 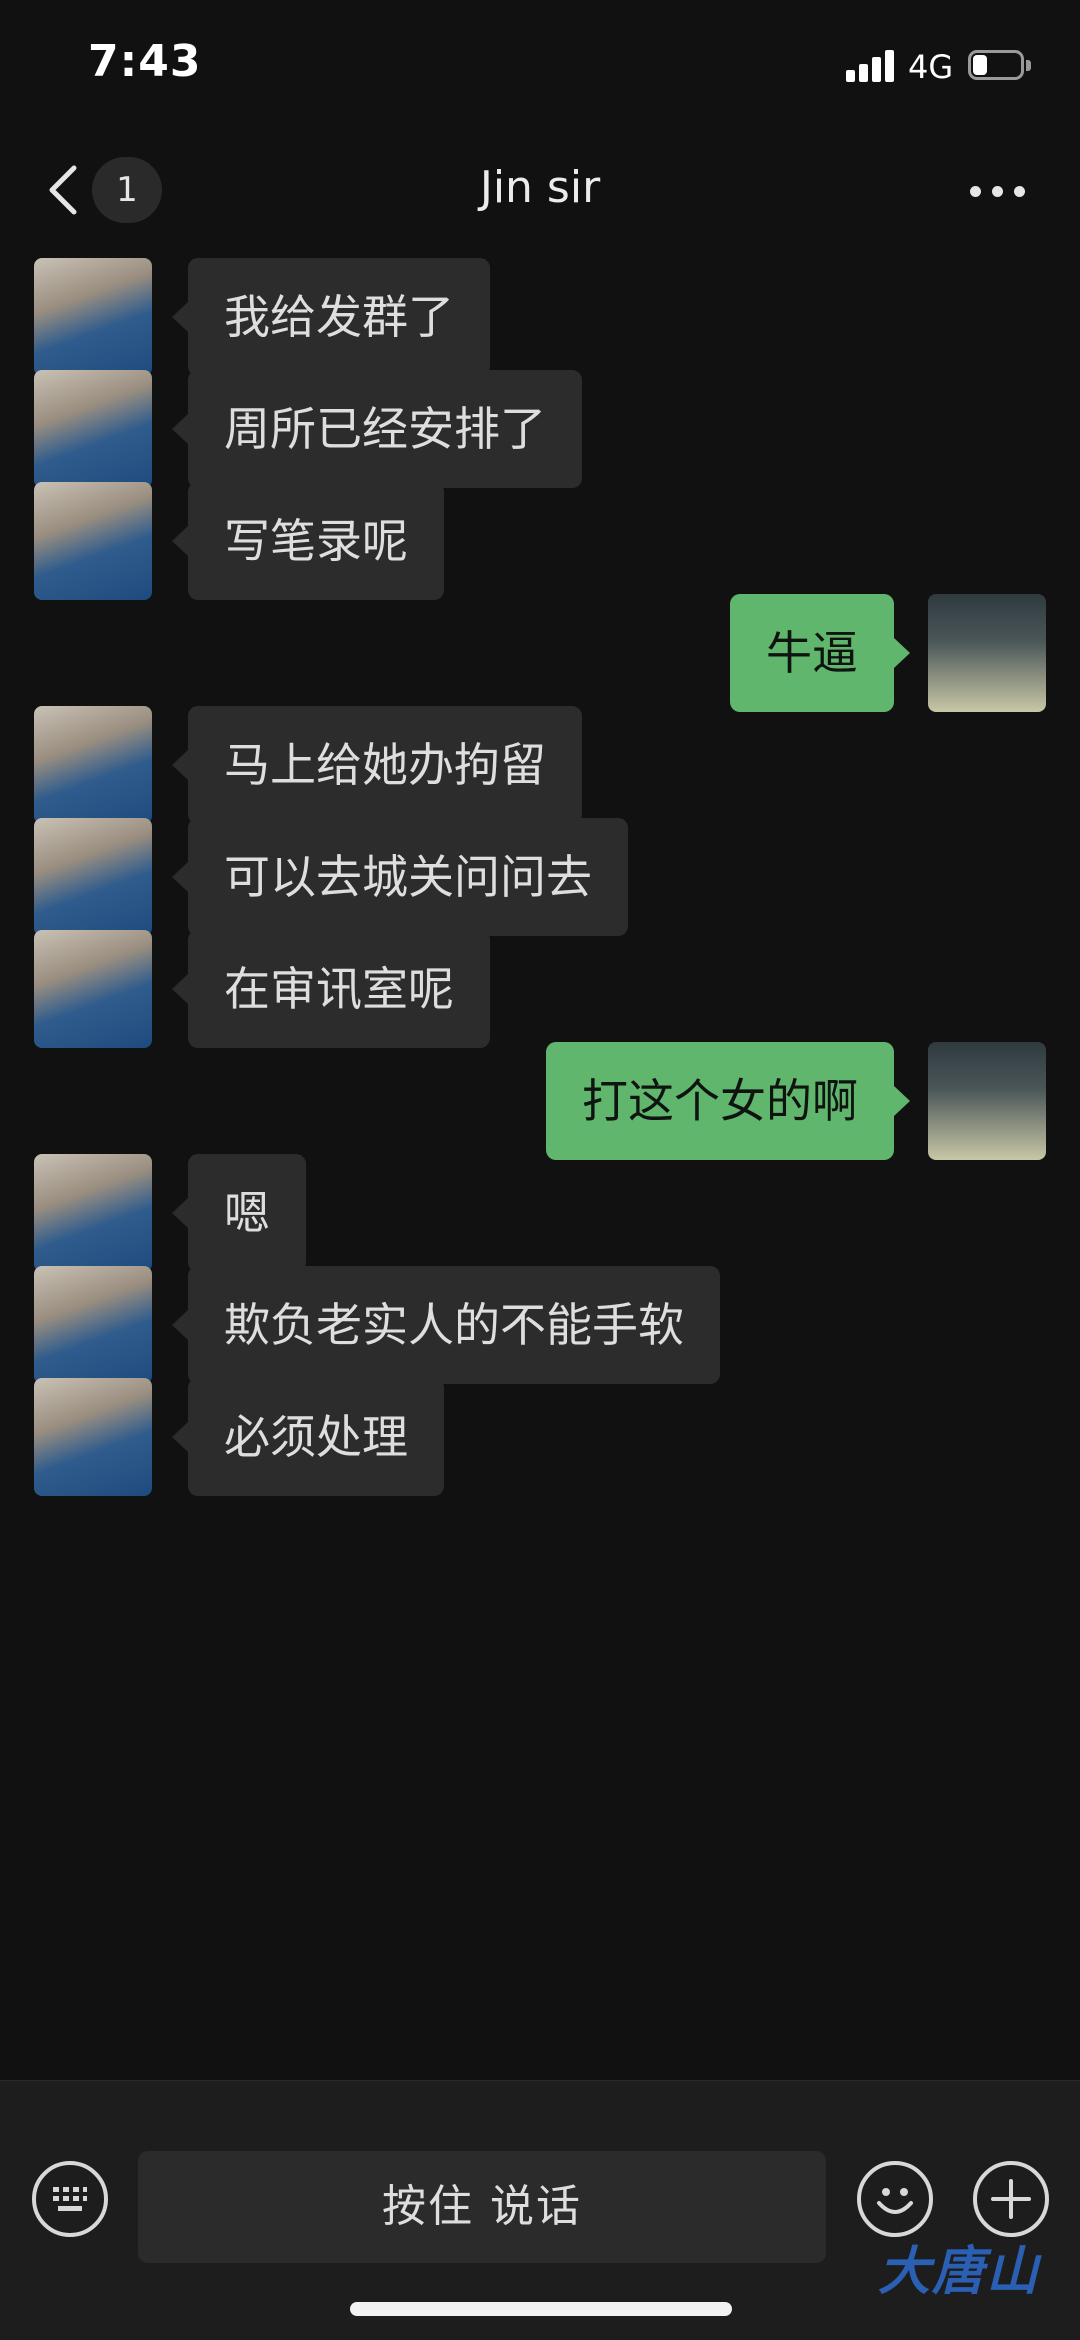 I want to click on message-row: 欺负老实人的不能手软, so click(x=540, y=1323).